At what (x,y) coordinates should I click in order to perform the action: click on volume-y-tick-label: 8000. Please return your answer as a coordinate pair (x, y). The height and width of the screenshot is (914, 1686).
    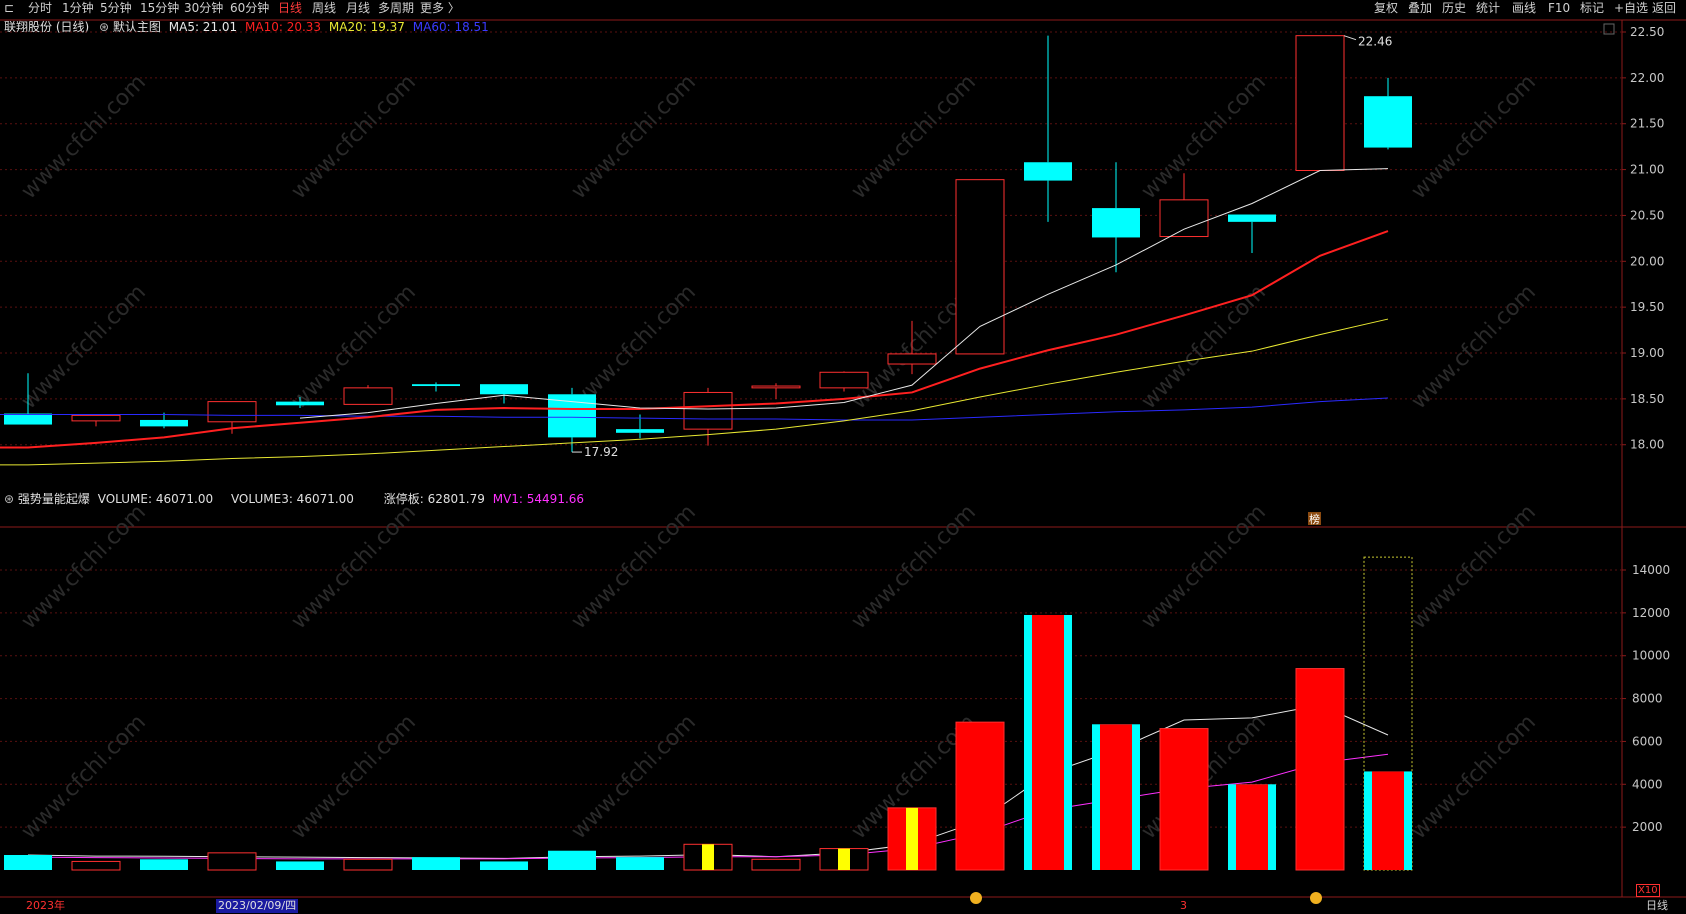
    Looking at the image, I should click on (1647, 699).